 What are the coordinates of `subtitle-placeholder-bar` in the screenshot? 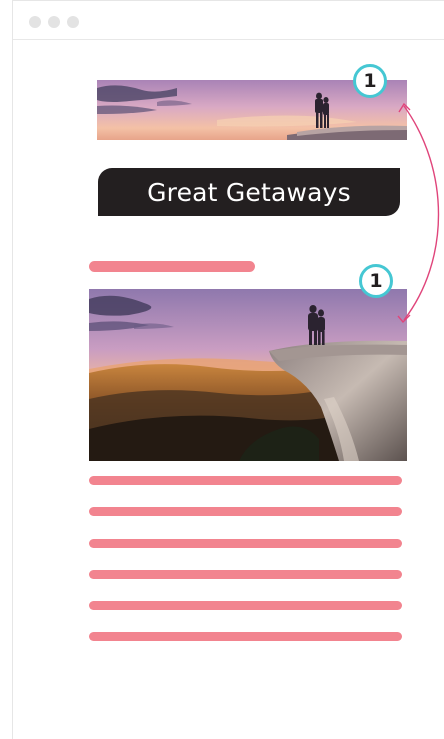 It's located at (172, 266).